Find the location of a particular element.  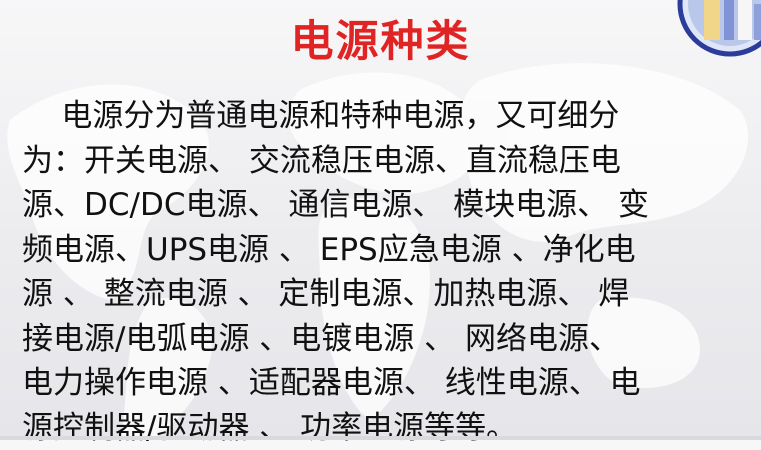

body-line: 电源分为普通电源和特种电源，又可细分 is located at coordinates (387, 116).